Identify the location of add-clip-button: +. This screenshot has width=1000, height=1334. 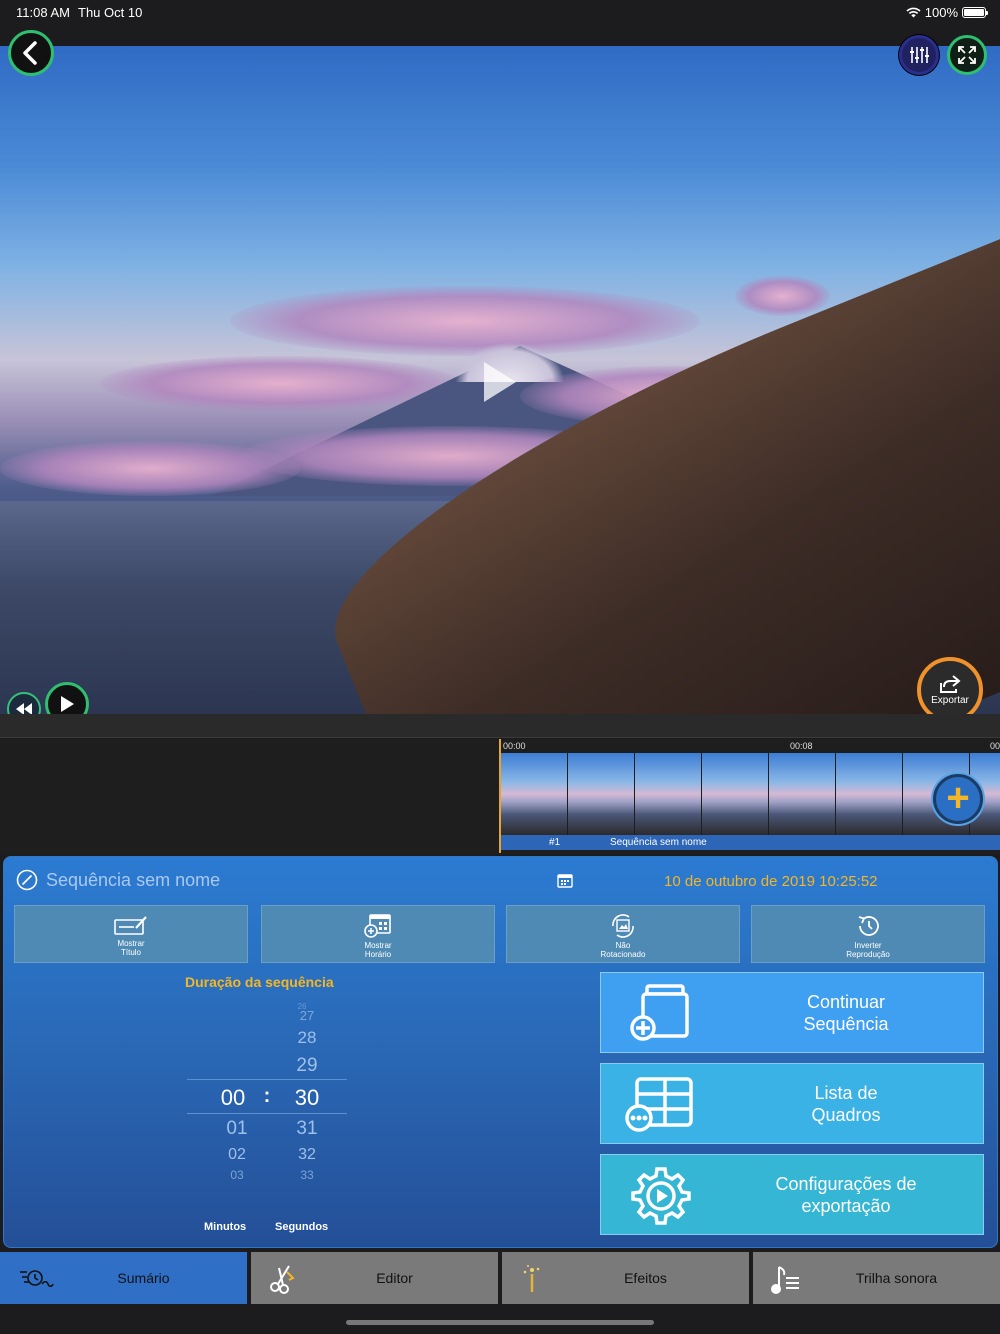
(958, 799).